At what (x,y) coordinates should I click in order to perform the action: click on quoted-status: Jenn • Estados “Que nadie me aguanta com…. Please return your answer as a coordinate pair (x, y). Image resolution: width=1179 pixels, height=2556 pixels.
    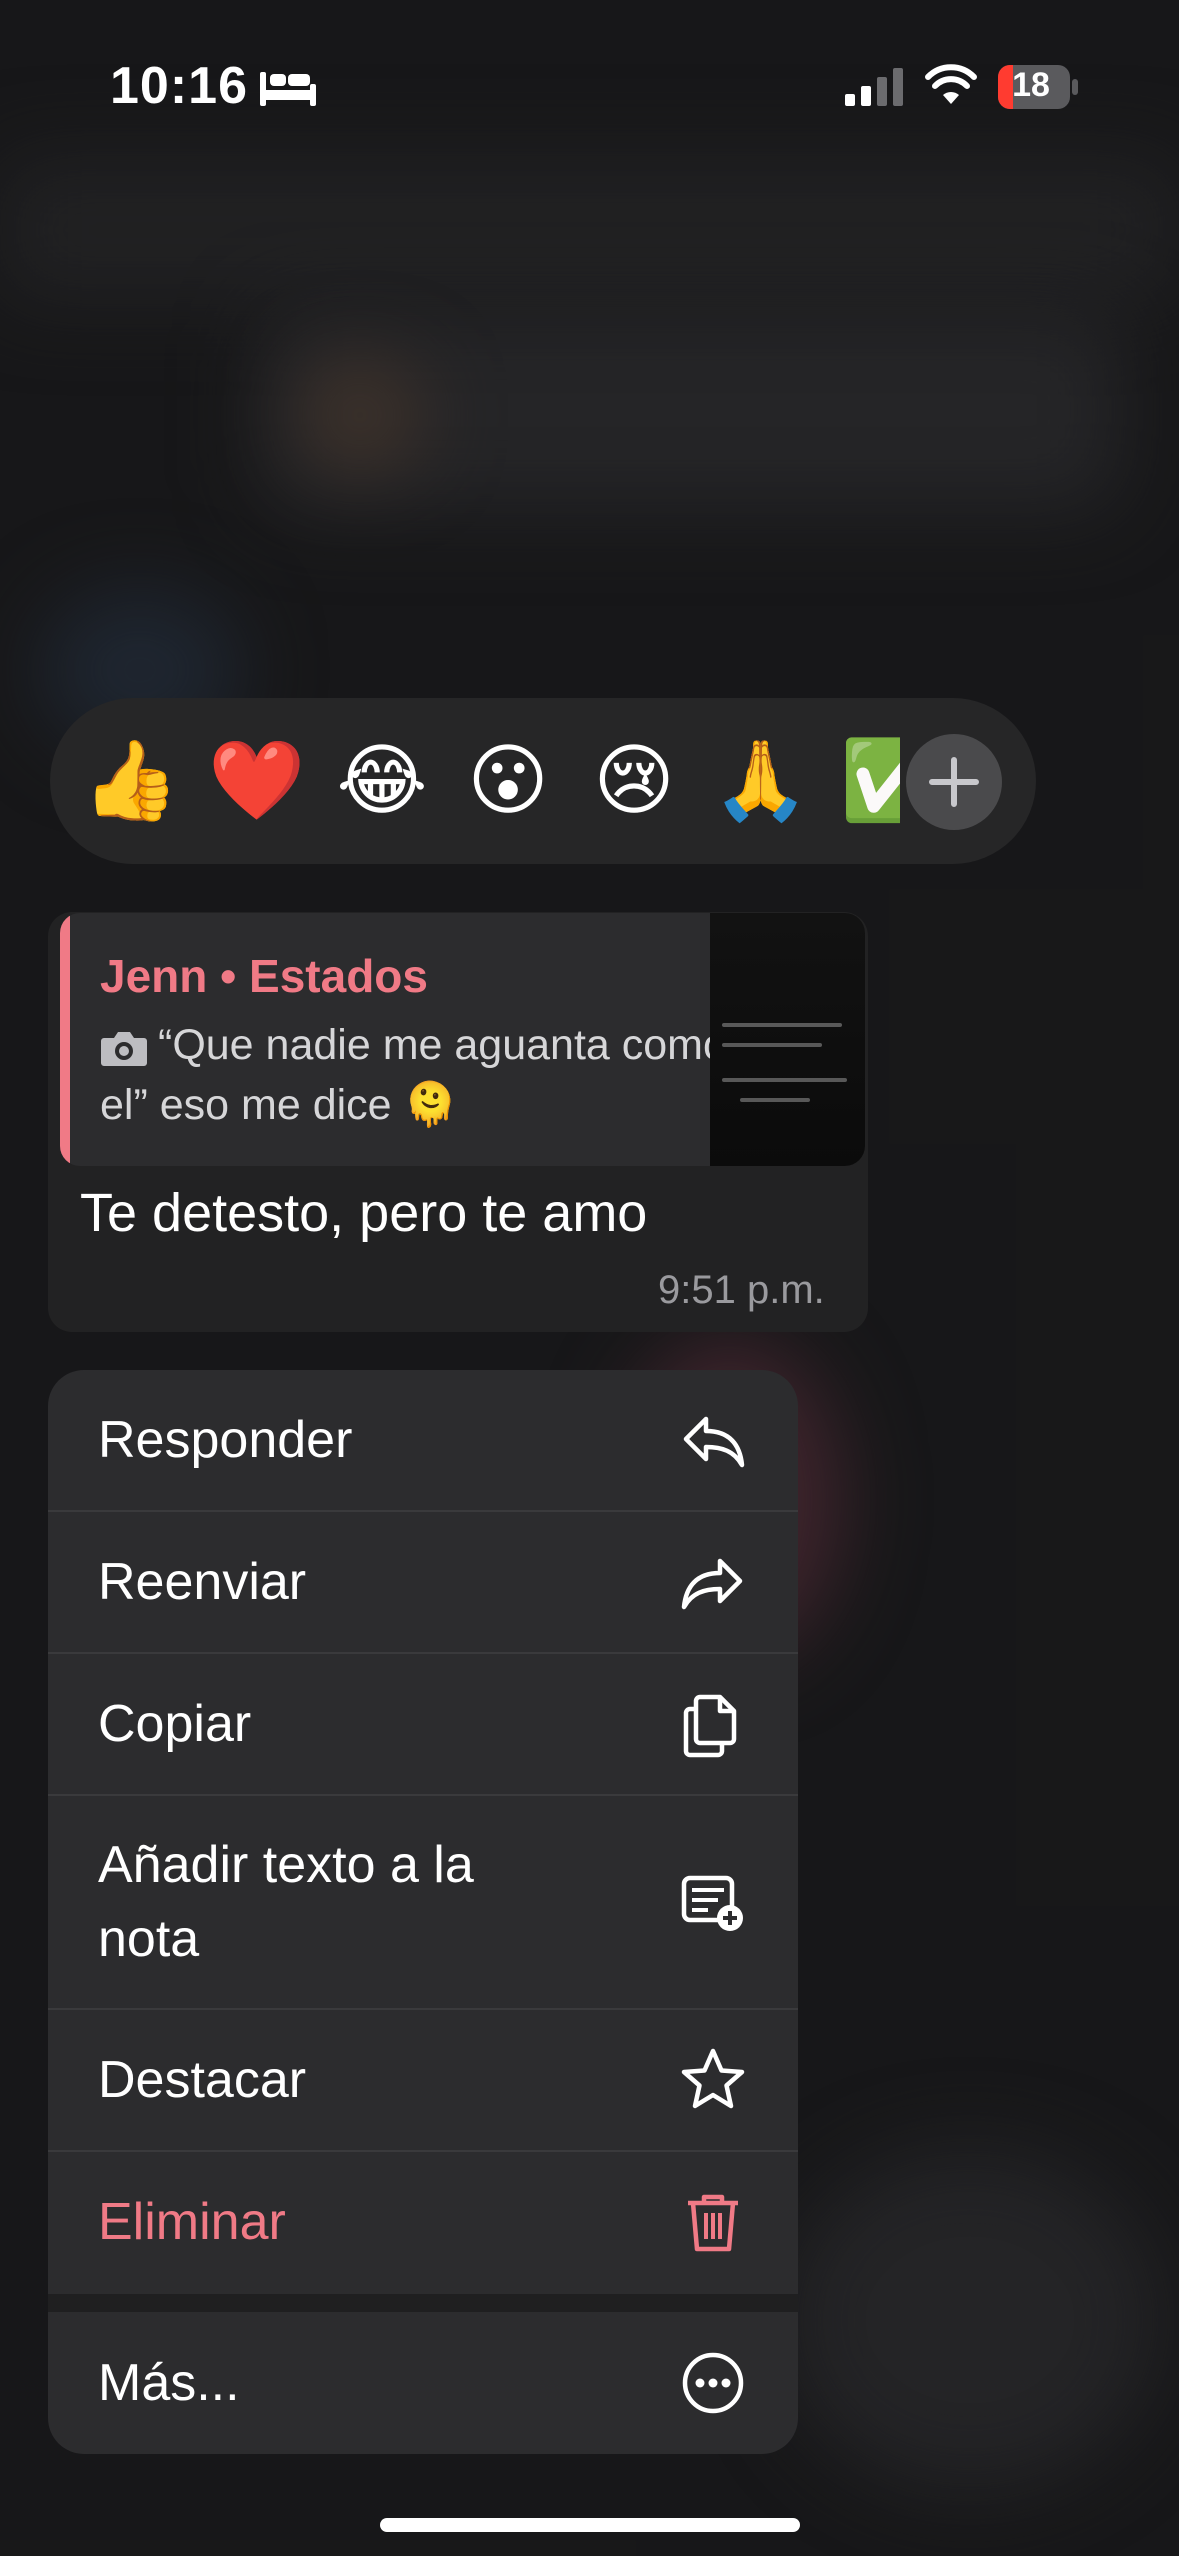
    Looking at the image, I should click on (462, 1039).